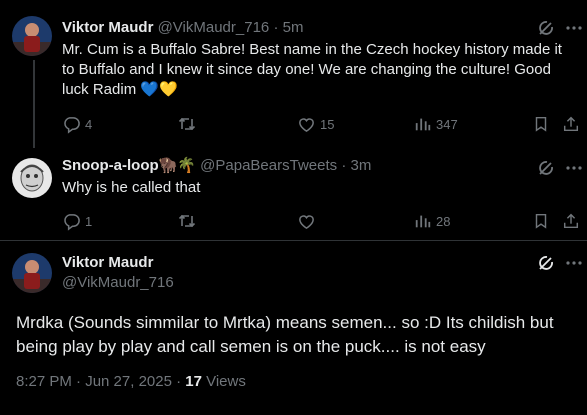  Describe the element at coordinates (322, 221) in the screenshot. I see `action-bar: 1 28` at that location.